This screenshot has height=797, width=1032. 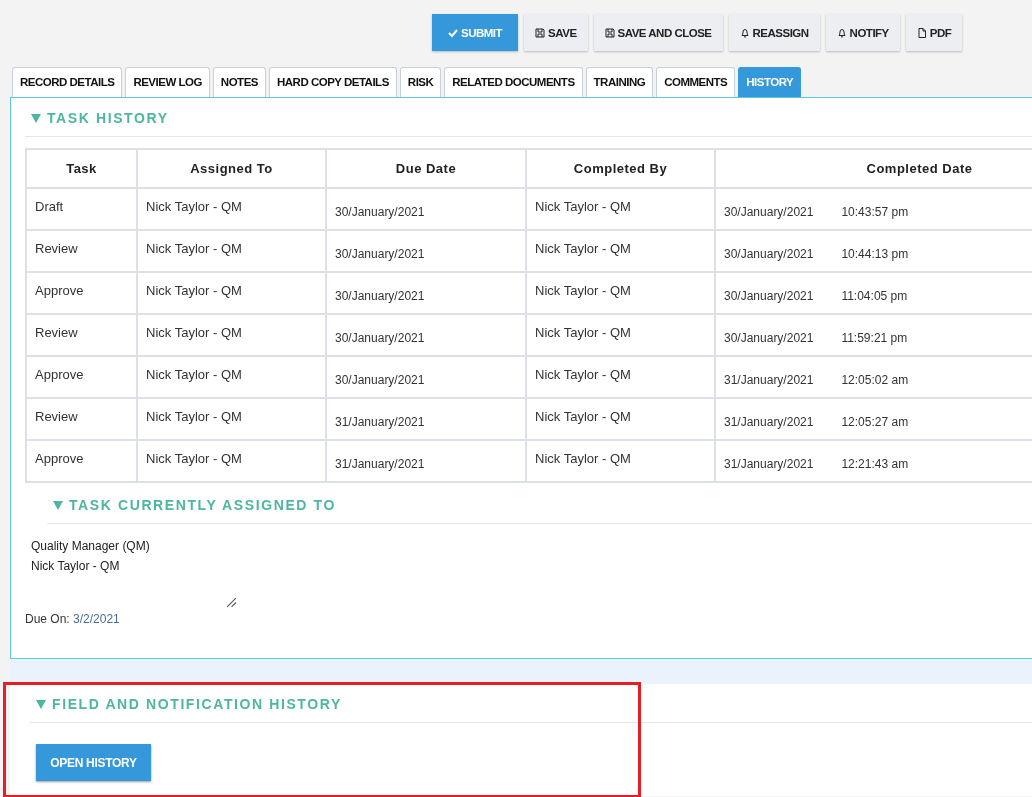 What do you see at coordinates (47, 619) in the screenshot?
I see `due-label: Due On:` at bounding box center [47, 619].